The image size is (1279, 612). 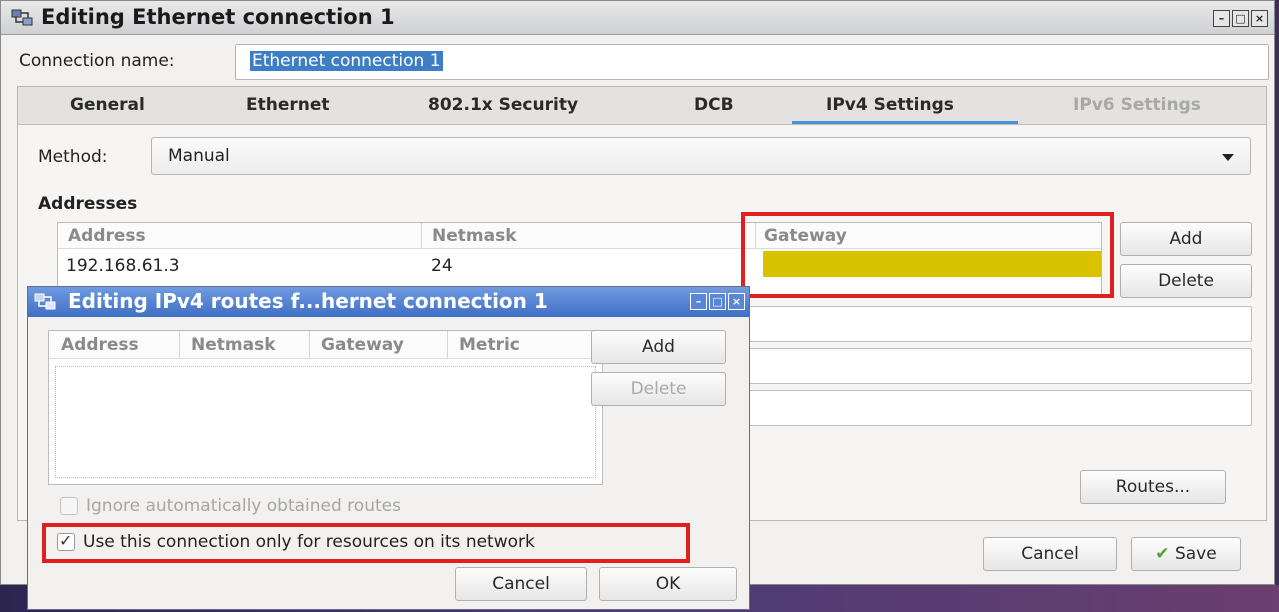 I want to click on only-resources-annotation-box, so click(x=366, y=543).